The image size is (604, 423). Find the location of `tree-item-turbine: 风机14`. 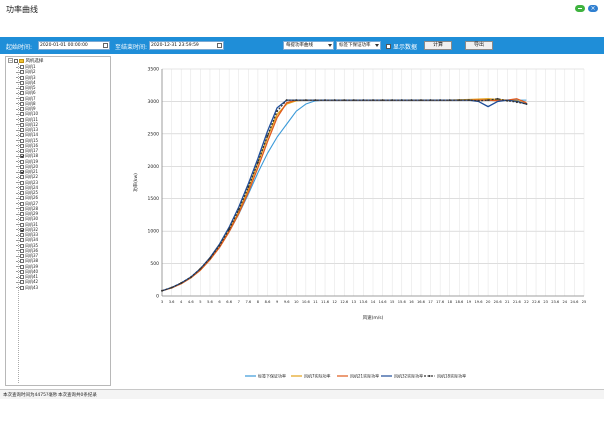

tree-item-turbine: 风机14 is located at coordinates (27, 135).